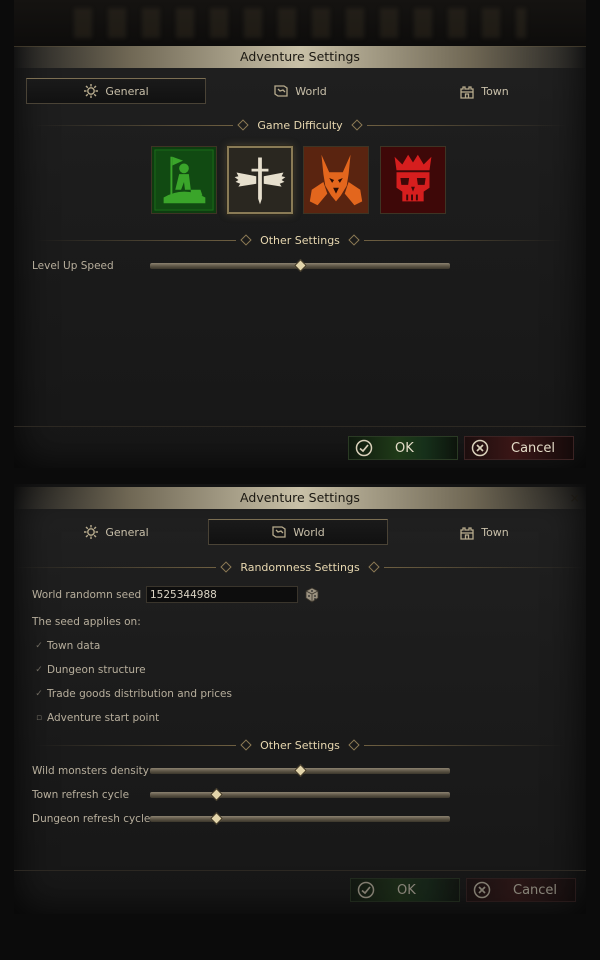  I want to click on difficulty-normal-button, so click(260, 180).